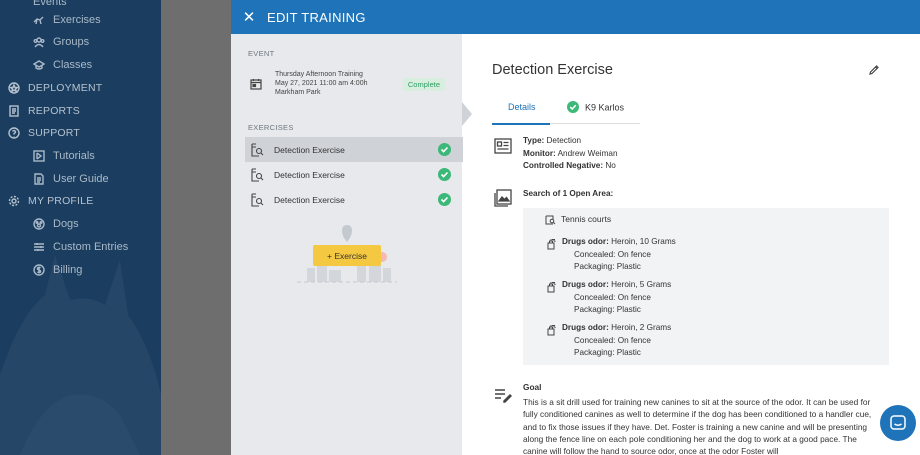 The image size is (920, 455). What do you see at coordinates (50, 201) in the screenshot?
I see `nav-item-my-profile: MY PROFILE` at bounding box center [50, 201].